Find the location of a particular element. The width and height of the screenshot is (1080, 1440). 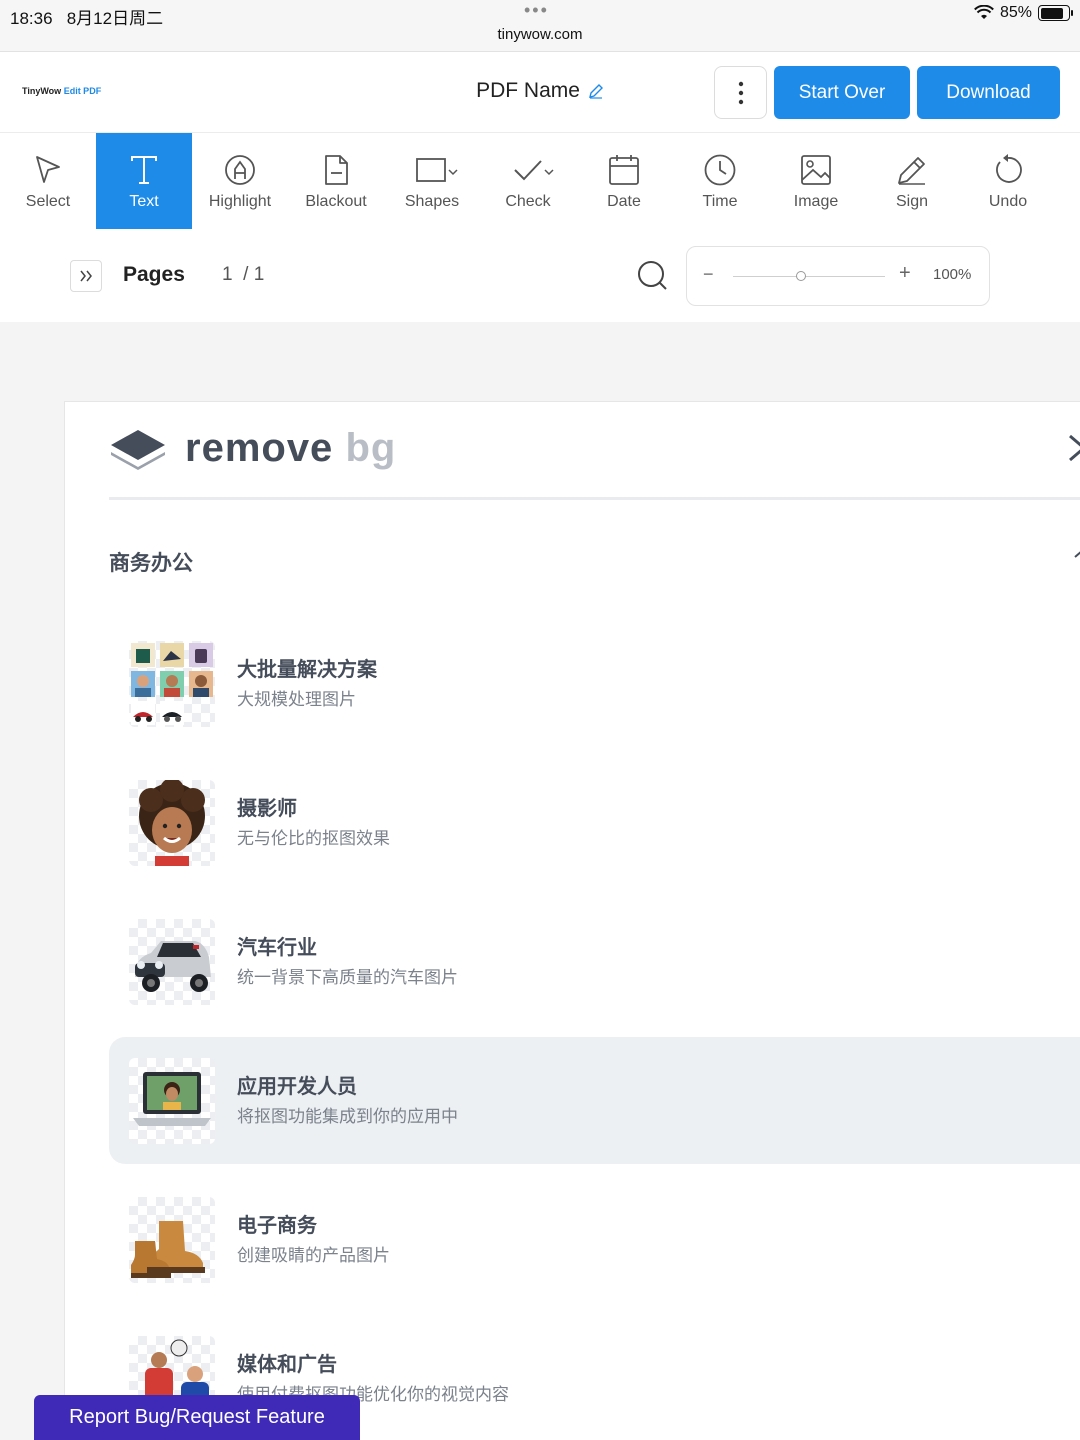

double-chevron-right-icon is located at coordinates (86, 276).